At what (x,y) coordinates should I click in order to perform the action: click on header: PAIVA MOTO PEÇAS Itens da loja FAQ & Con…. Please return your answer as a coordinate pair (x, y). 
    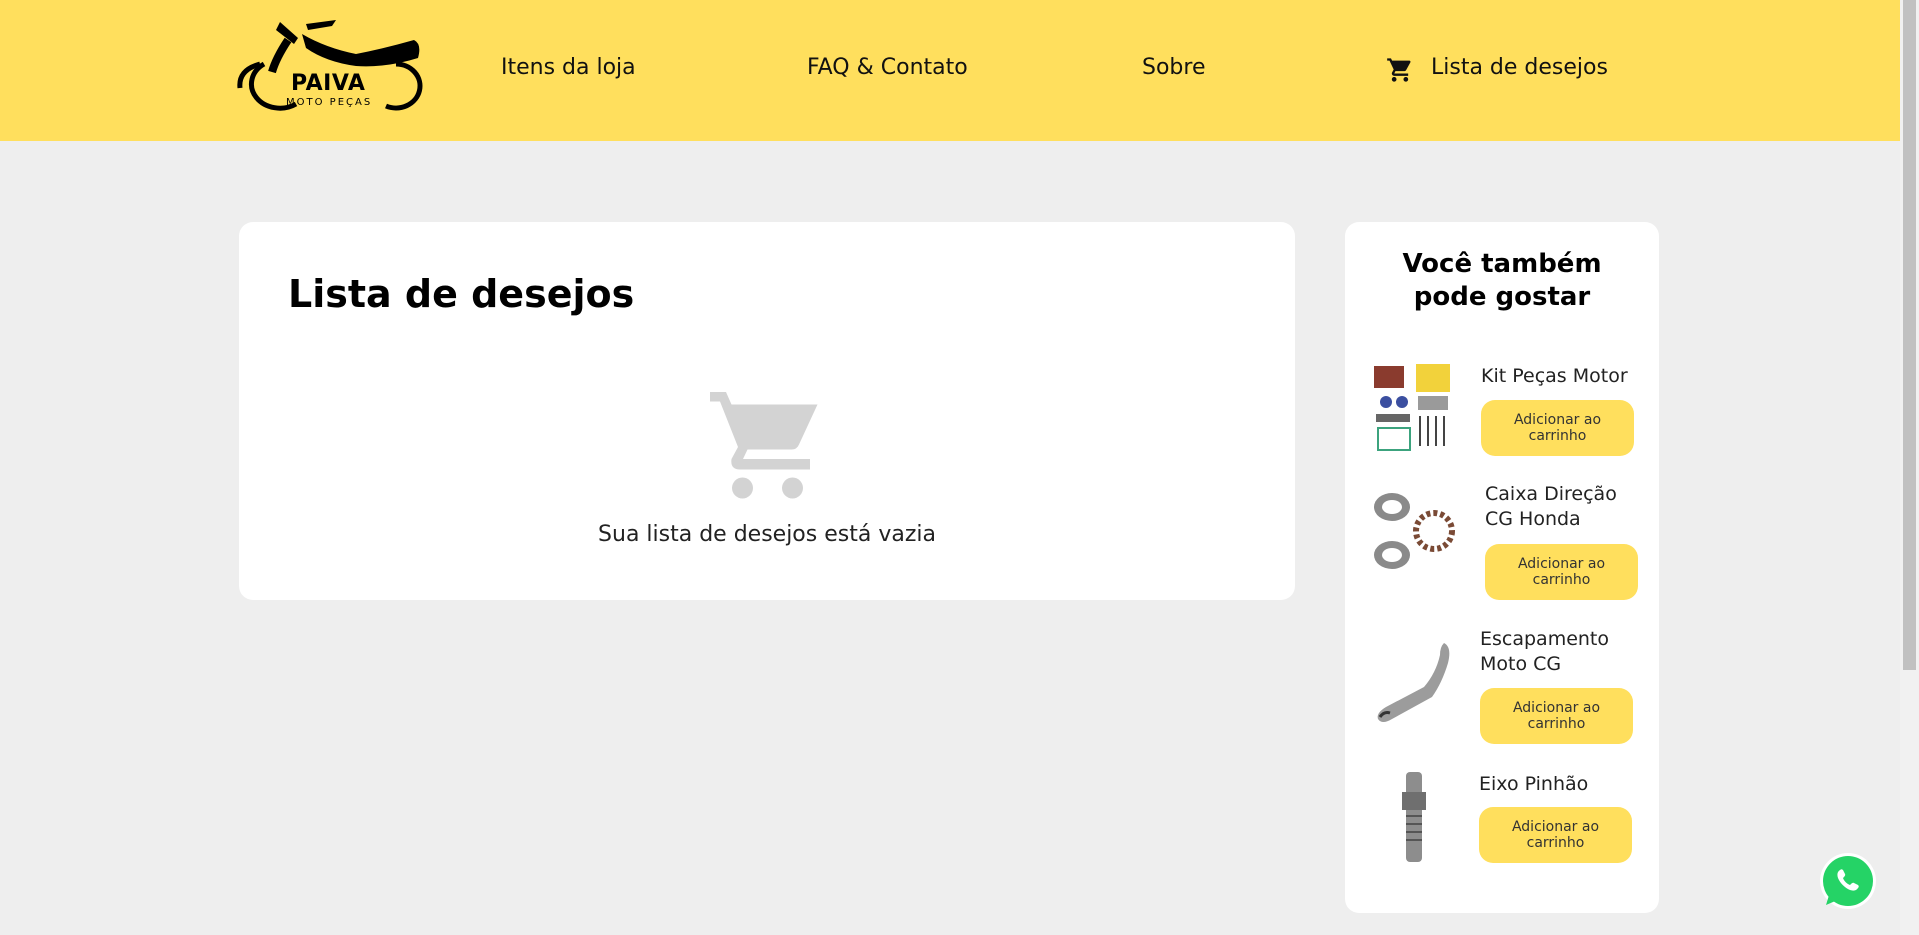
    Looking at the image, I should click on (950, 70).